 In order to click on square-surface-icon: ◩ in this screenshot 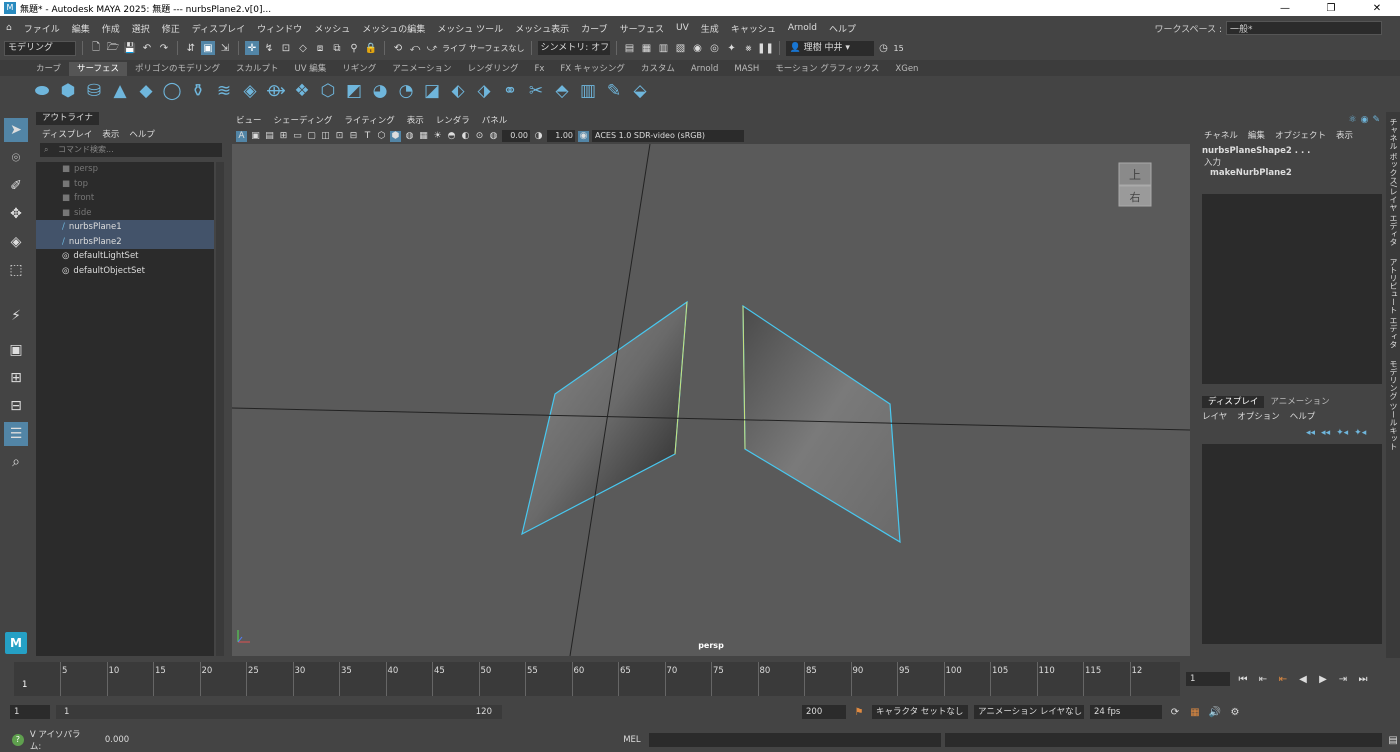, I will do `click(354, 91)`.